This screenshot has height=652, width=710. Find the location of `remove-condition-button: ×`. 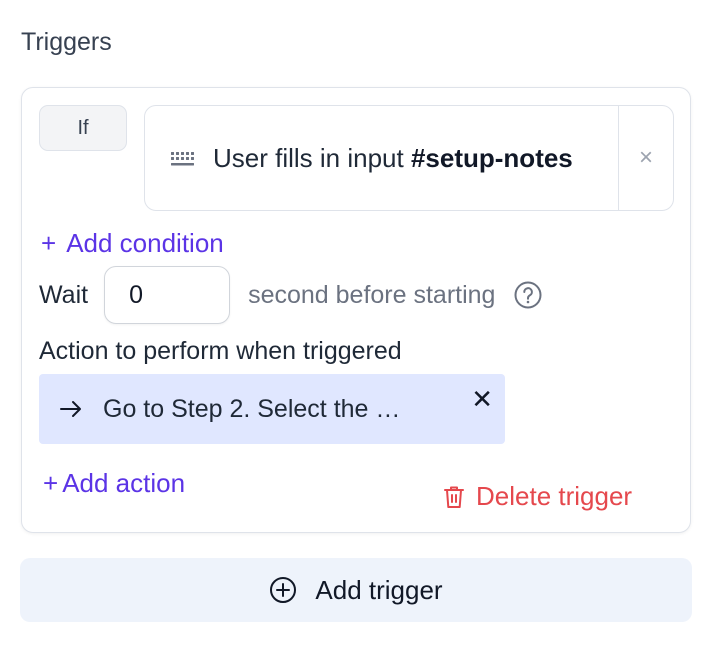

remove-condition-button: × is located at coordinates (646, 158).